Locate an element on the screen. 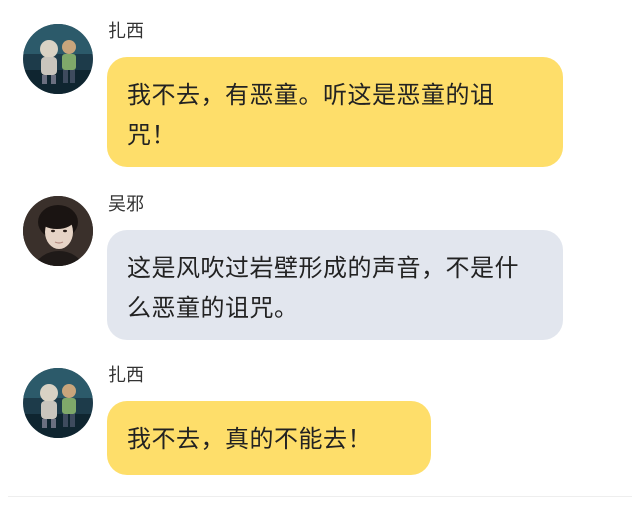 Image resolution: width=640 pixels, height=505 pixels. young-man-photo-avatar-icon is located at coordinates (58, 231).